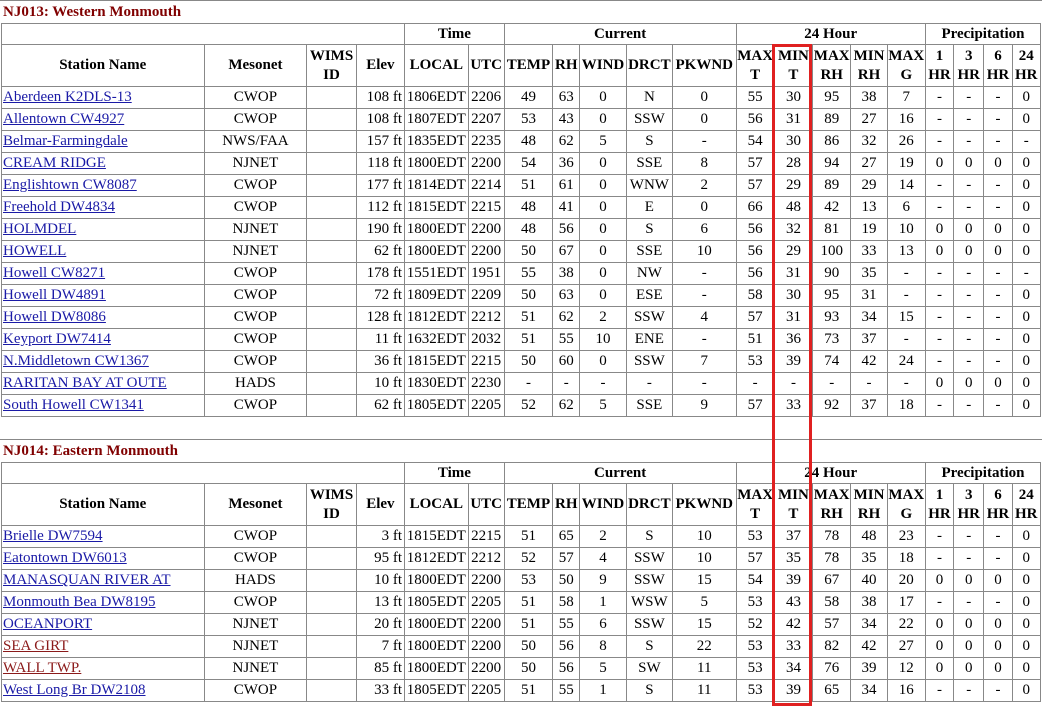  What do you see at coordinates (65, 141) in the screenshot?
I see `station-link: Belmar-Farmingdale` at bounding box center [65, 141].